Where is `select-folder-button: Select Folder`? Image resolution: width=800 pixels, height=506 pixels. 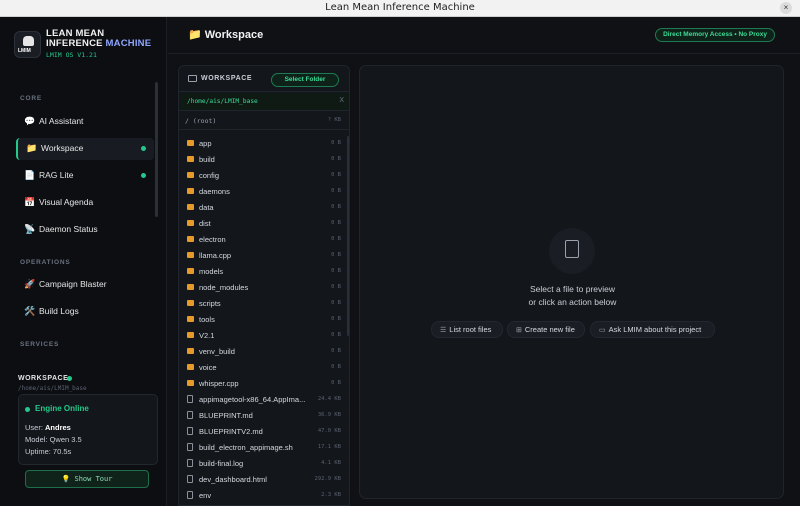 select-folder-button: Select Folder is located at coordinates (305, 80).